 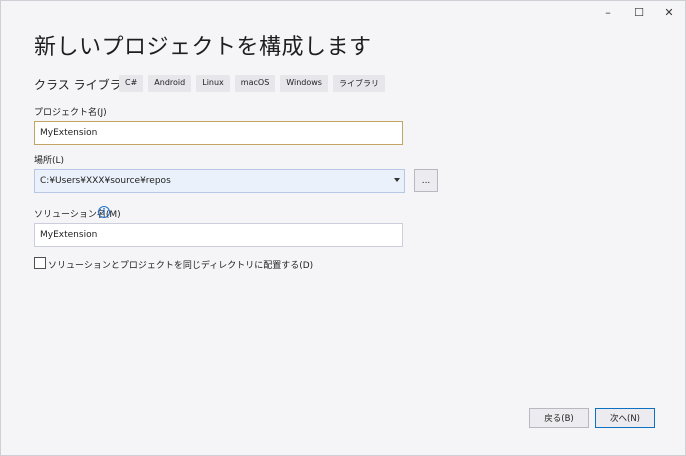 I want to click on tag-linux: Linux, so click(x=213, y=83).